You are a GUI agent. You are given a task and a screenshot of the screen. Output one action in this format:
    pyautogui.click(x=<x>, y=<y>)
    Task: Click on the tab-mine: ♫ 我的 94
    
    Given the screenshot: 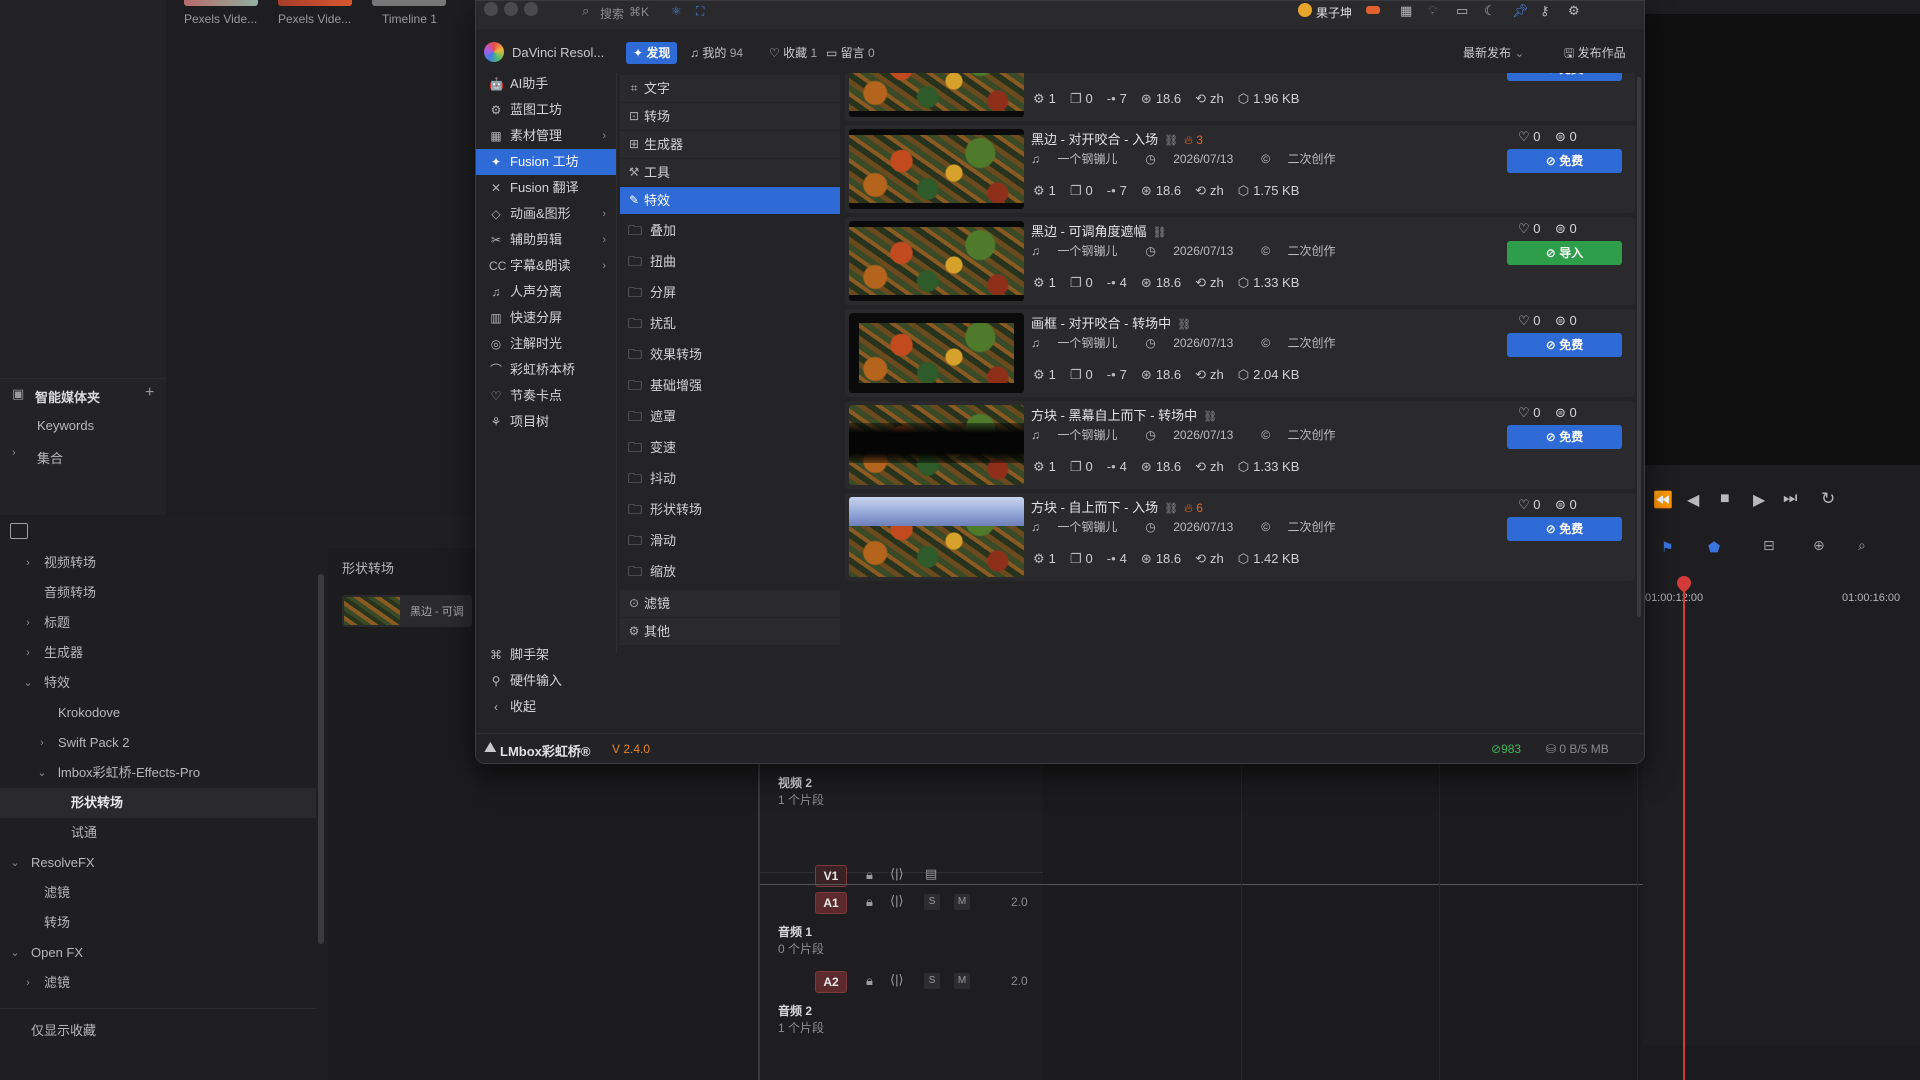 What is the action you would take?
    pyautogui.click(x=716, y=53)
    